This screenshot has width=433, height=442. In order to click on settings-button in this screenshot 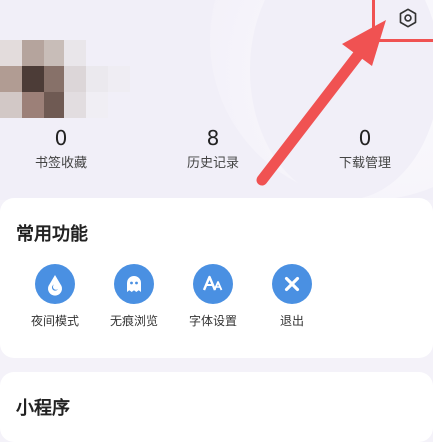, I will do `click(408, 20)`.